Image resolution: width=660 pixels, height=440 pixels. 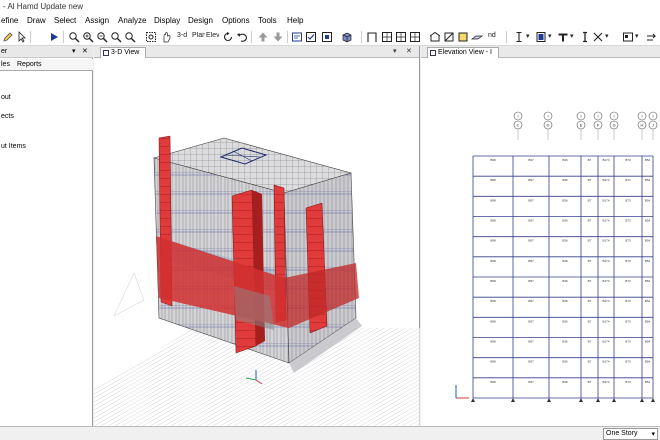 I want to click on tab-elevation-view: Elevation View - I, so click(x=463, y=52).